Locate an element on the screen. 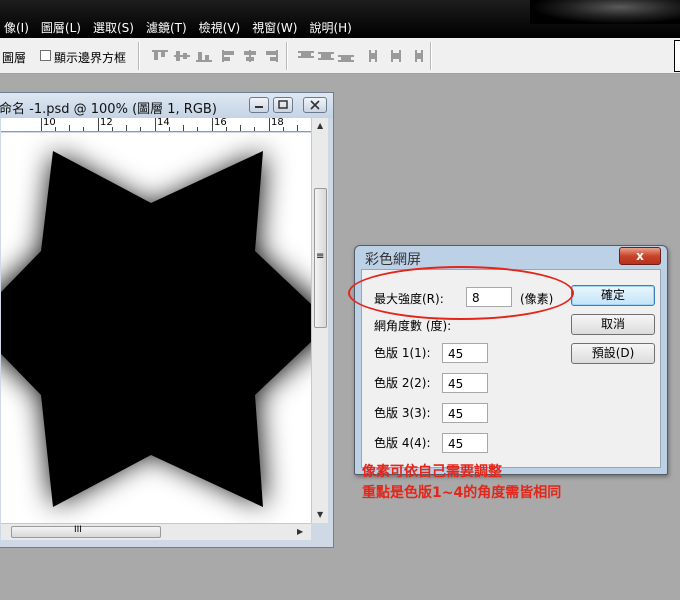  align-right-edges-icon is located at coordinates (270, 56).